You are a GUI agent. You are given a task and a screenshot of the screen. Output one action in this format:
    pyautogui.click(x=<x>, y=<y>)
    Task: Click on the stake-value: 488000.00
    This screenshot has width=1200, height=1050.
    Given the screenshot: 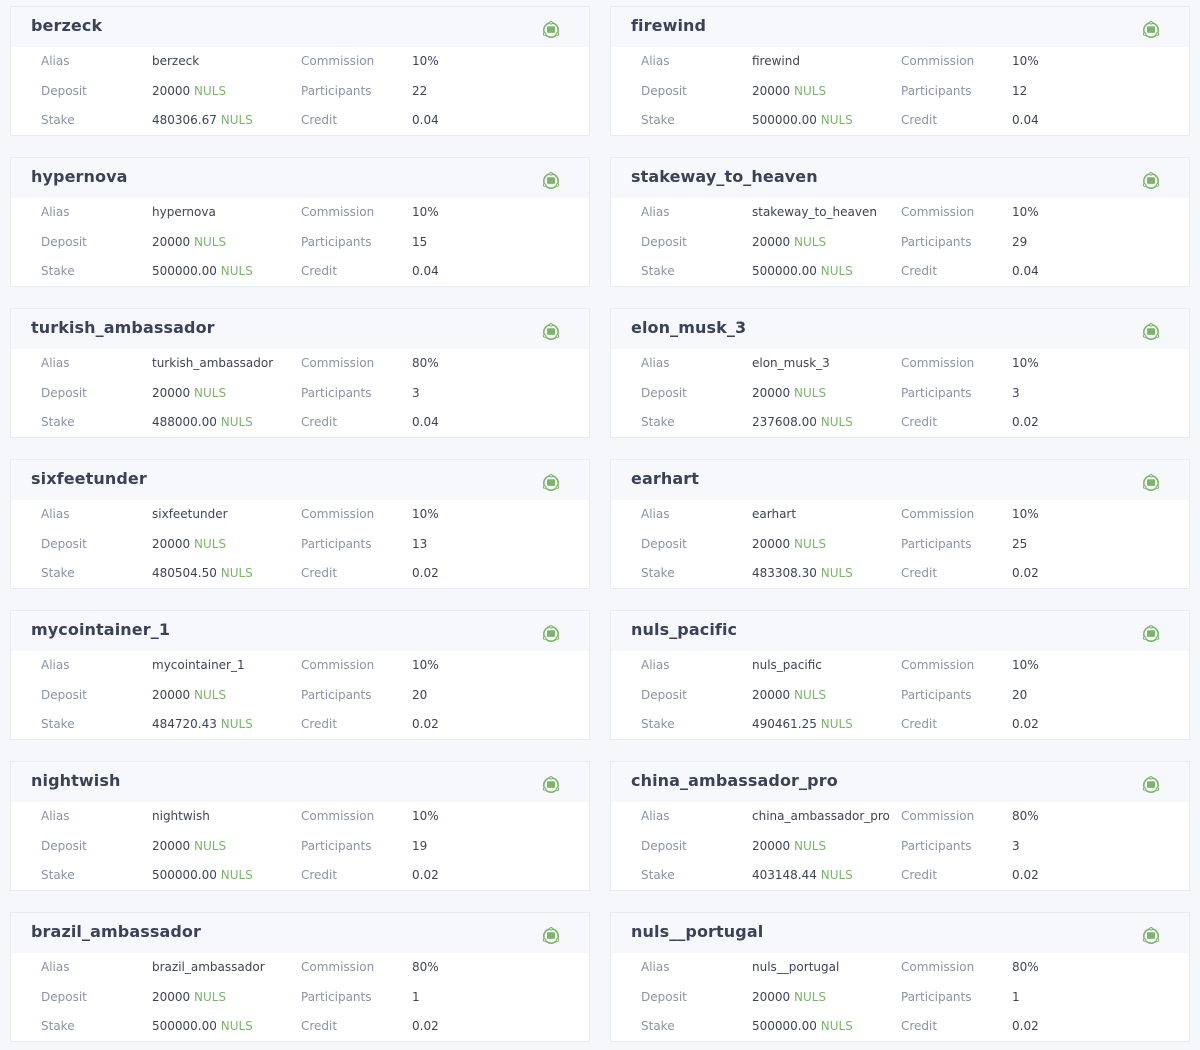 What is the action you would take?
    pyautogui.click(x=184, y=422)
    